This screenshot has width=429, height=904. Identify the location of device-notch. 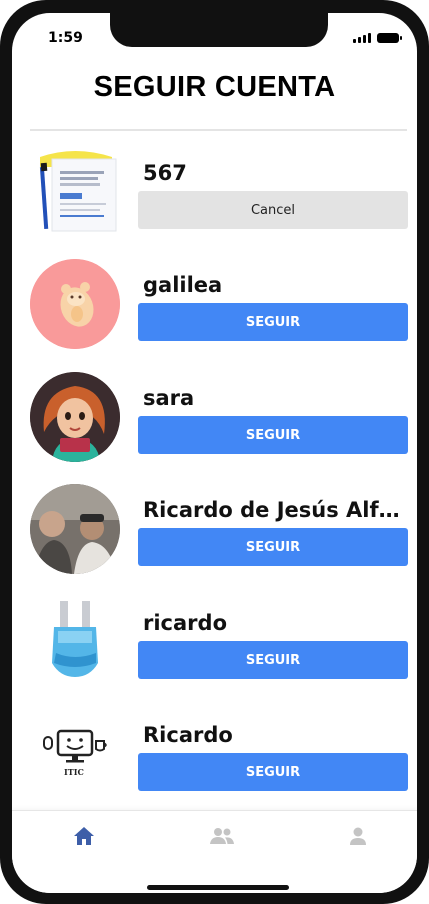
(219, 30).